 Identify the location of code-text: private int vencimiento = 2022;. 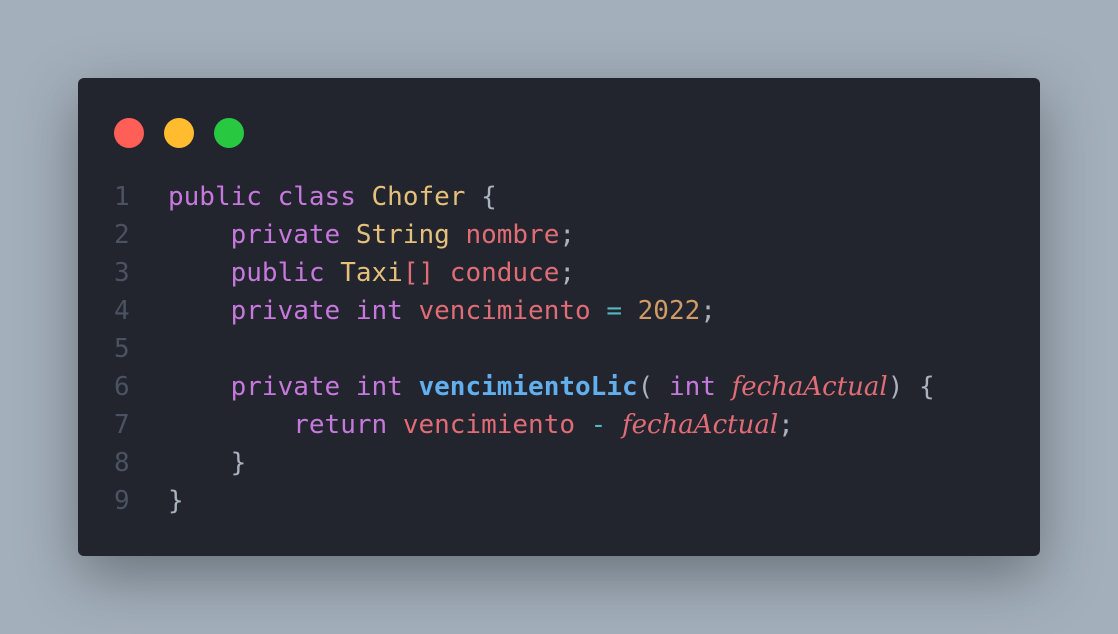
(442, 311).